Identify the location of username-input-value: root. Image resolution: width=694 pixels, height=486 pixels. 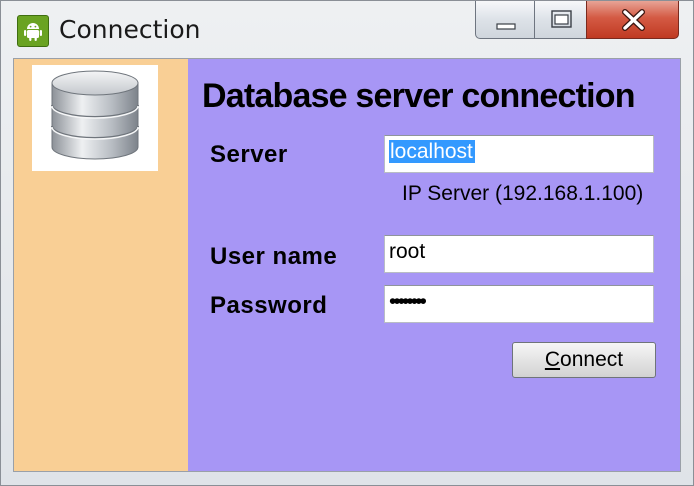
(407, 251).